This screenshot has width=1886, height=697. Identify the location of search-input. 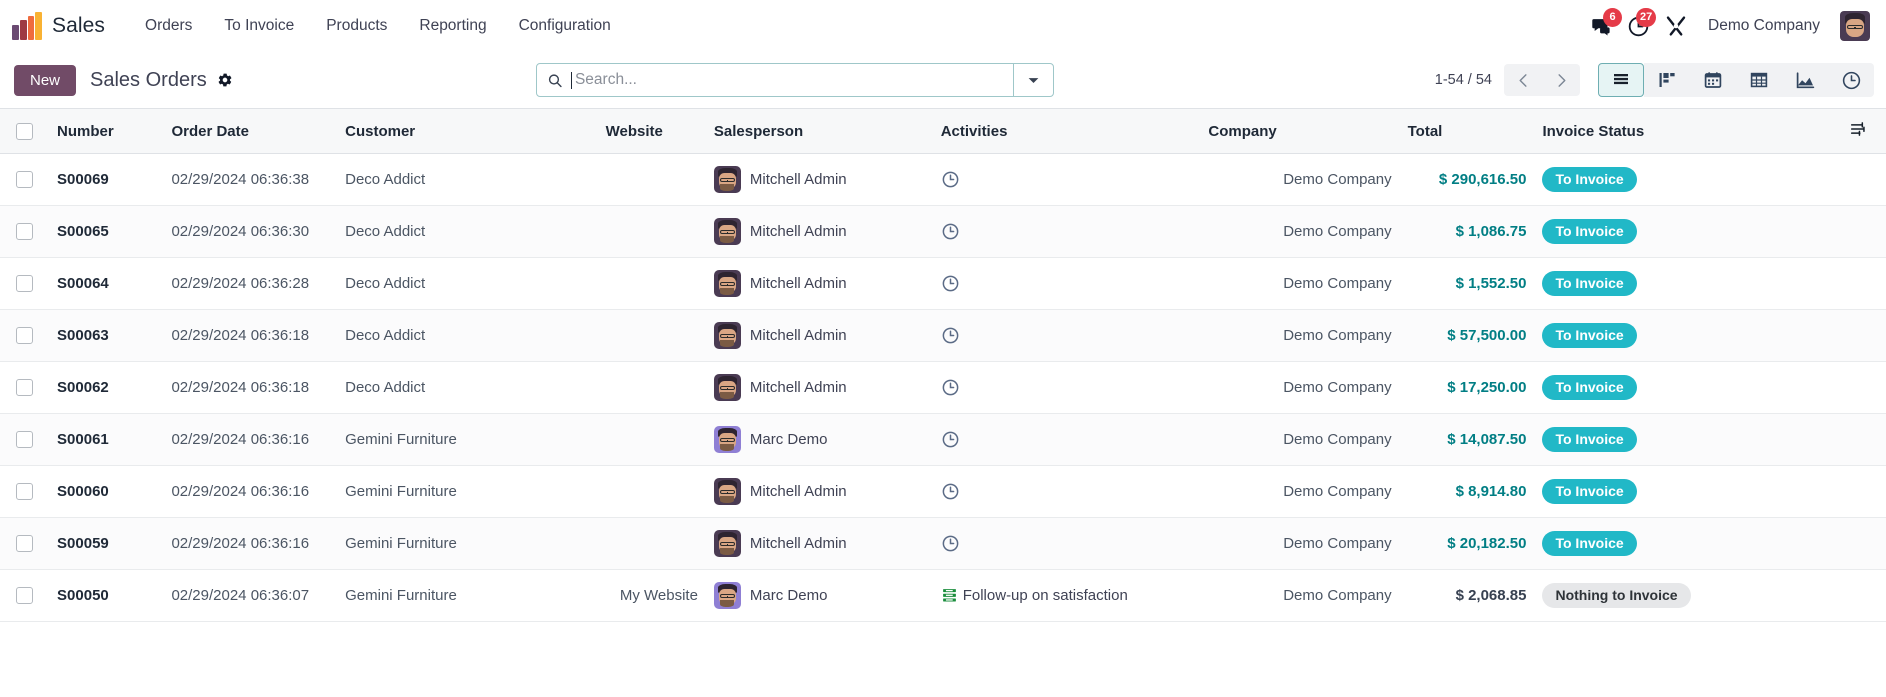
(788, 80).